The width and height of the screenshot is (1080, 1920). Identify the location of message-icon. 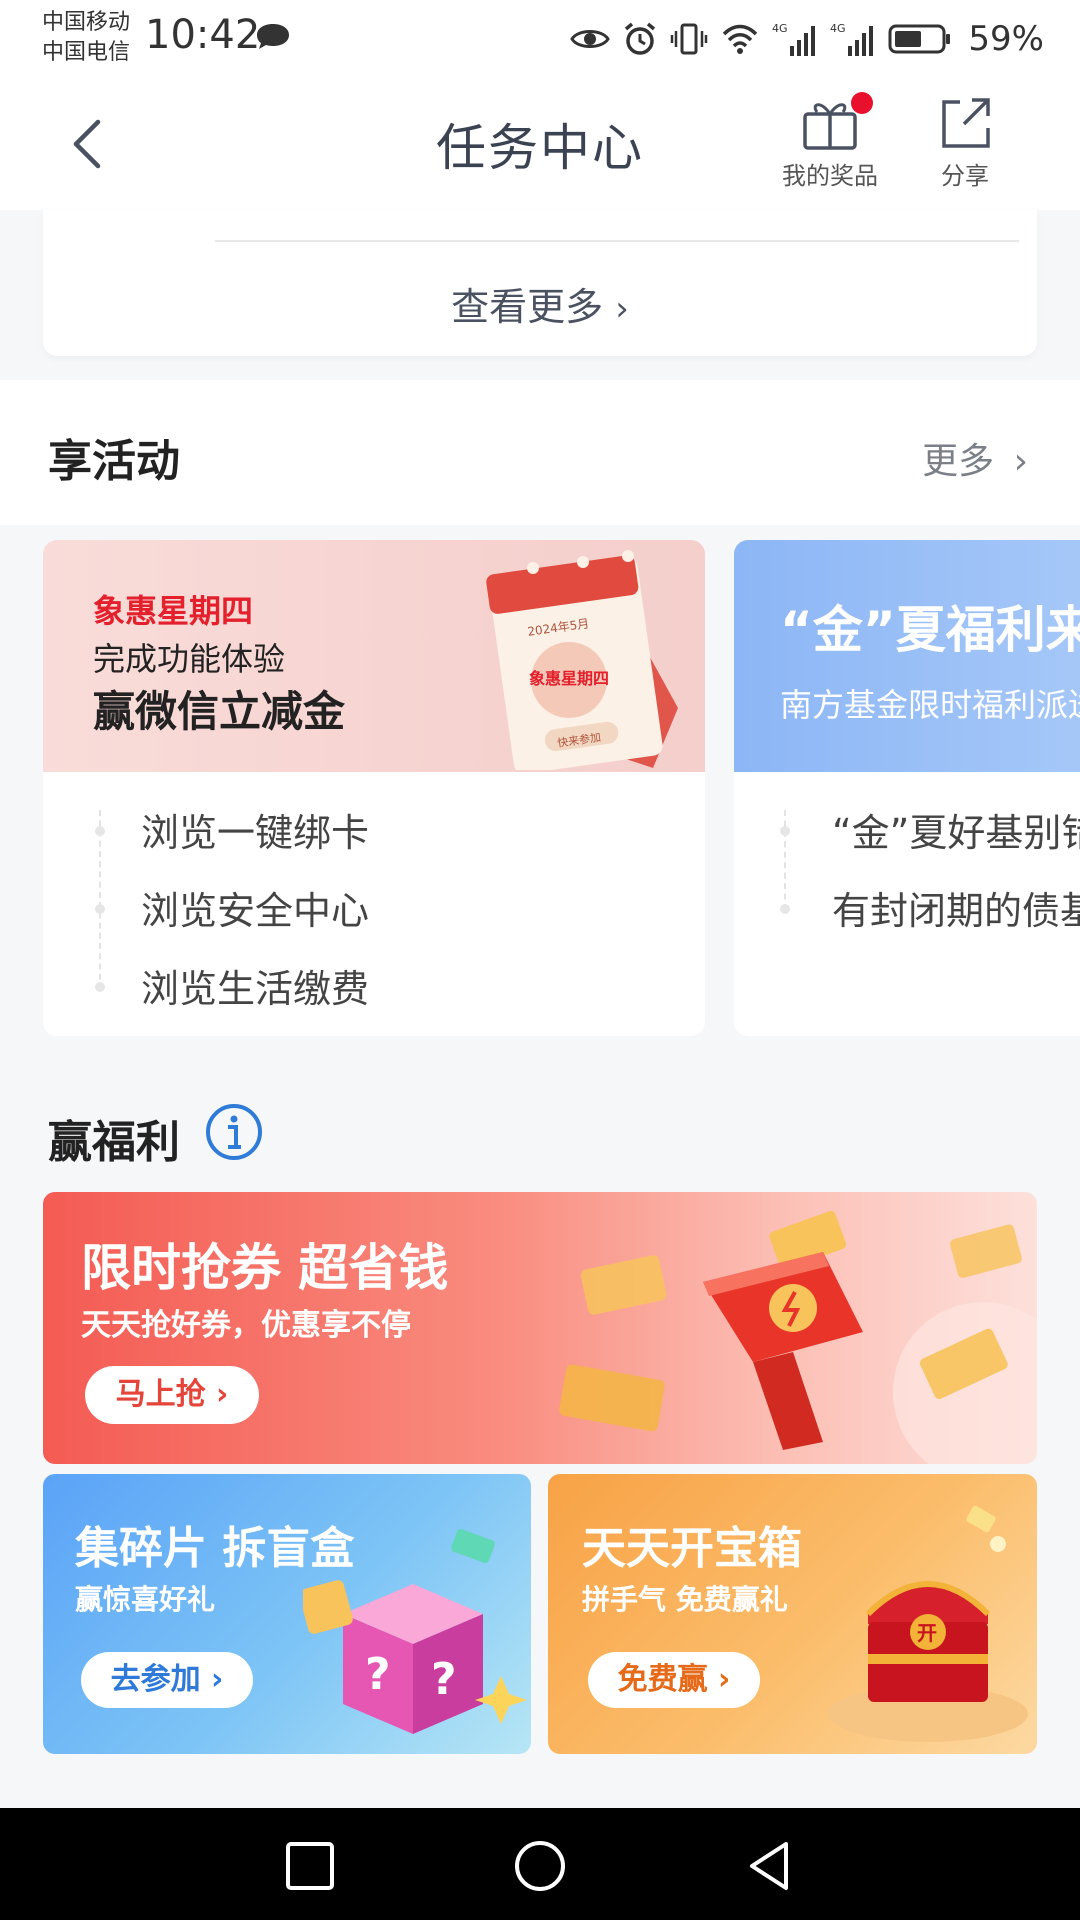
(273, 36).